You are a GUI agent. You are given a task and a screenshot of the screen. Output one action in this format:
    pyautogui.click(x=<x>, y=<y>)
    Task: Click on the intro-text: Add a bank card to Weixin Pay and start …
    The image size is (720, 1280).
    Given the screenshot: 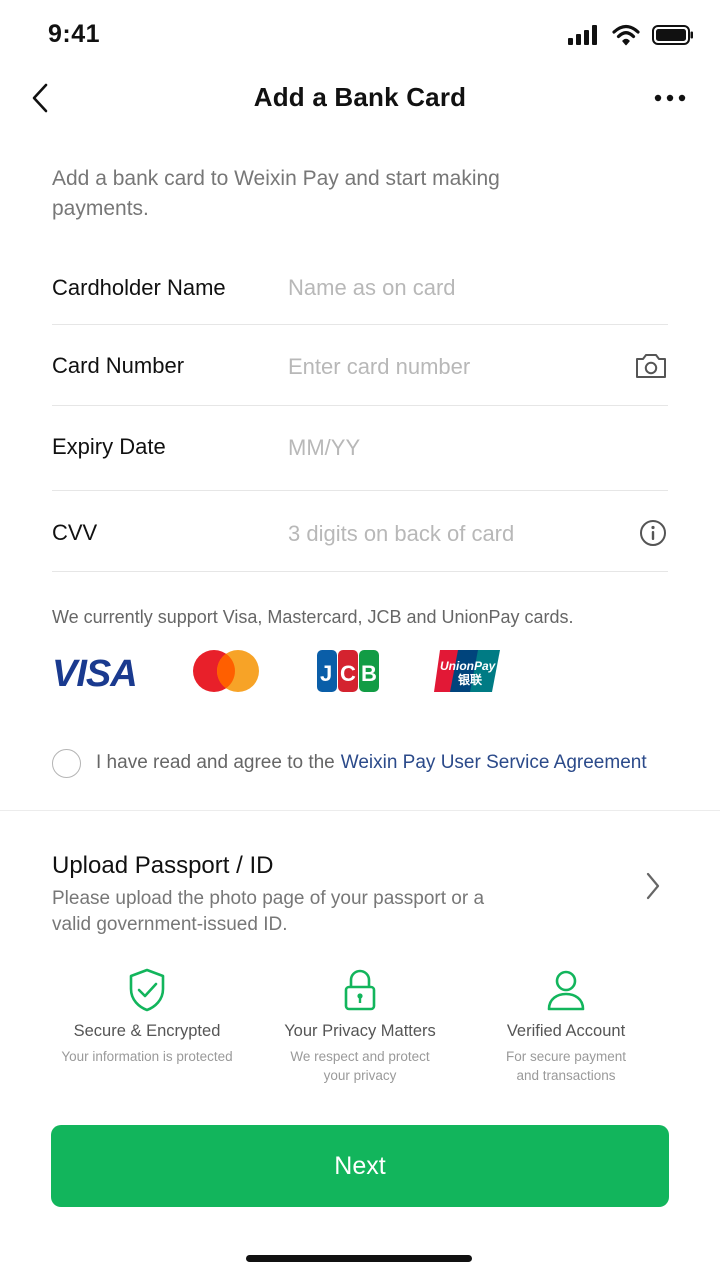 What is the action you would take?
    pyautogui.click(x=276, y=193)
    